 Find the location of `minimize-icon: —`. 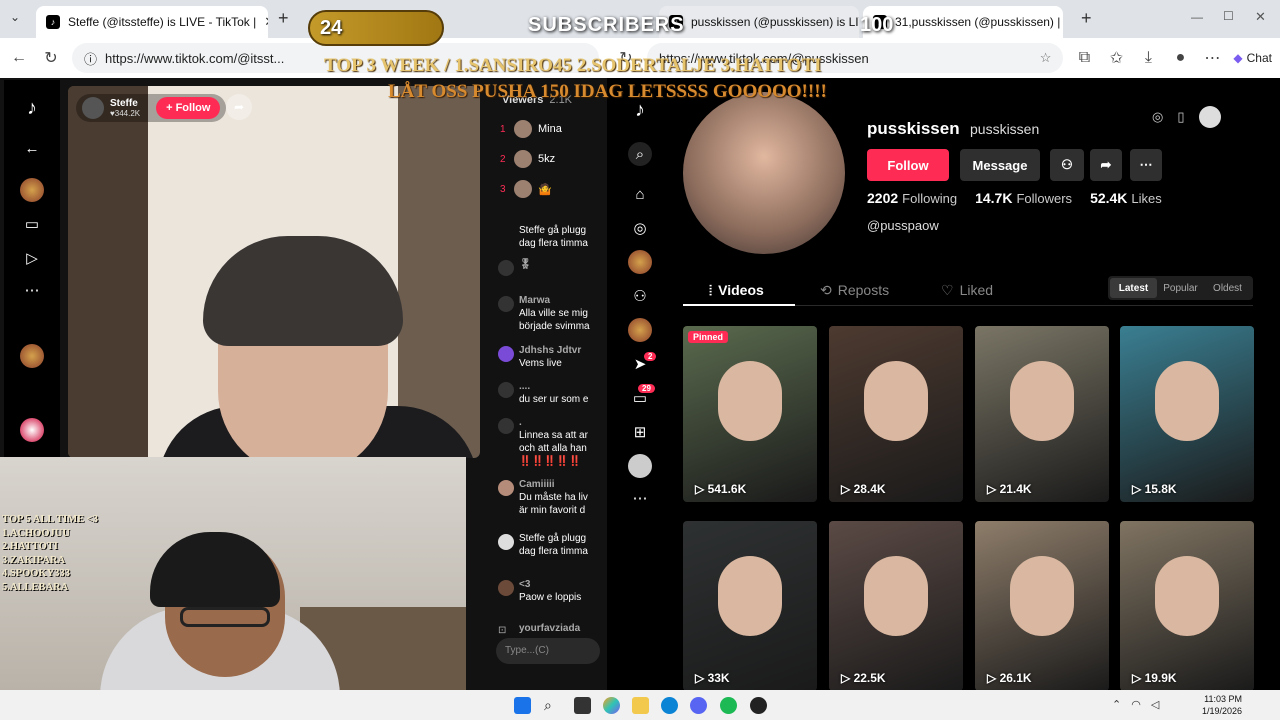

minimize-icon: — is located at coordinates (1197, 17).